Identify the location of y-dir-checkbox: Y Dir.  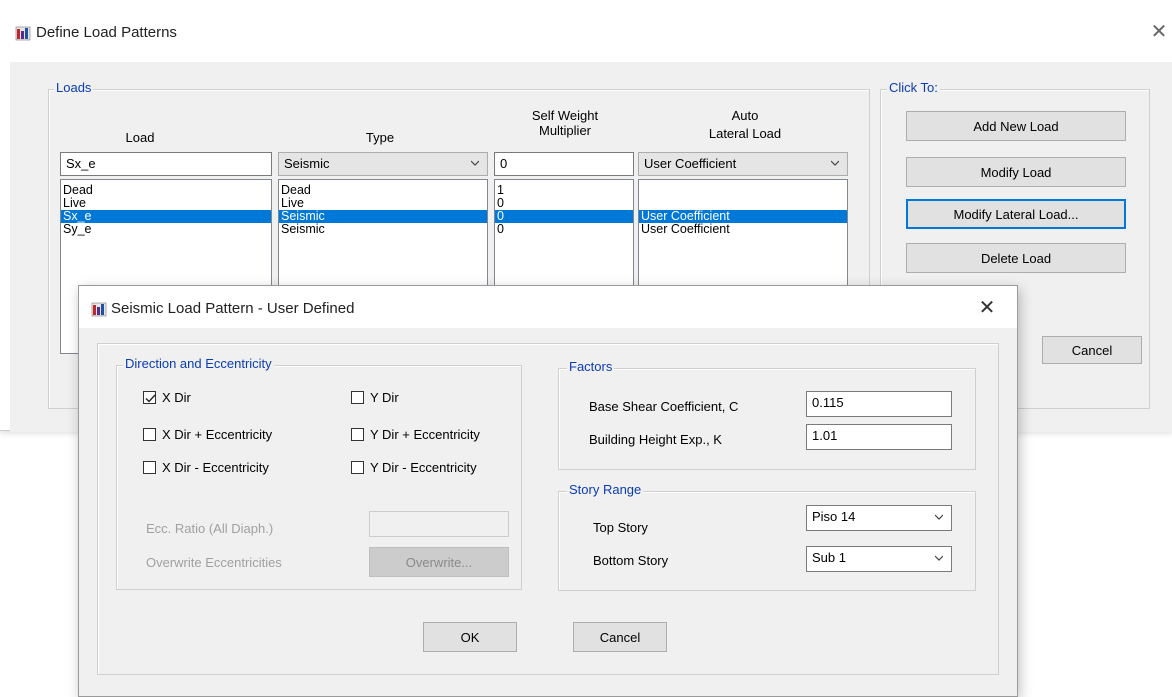
(375, 397).